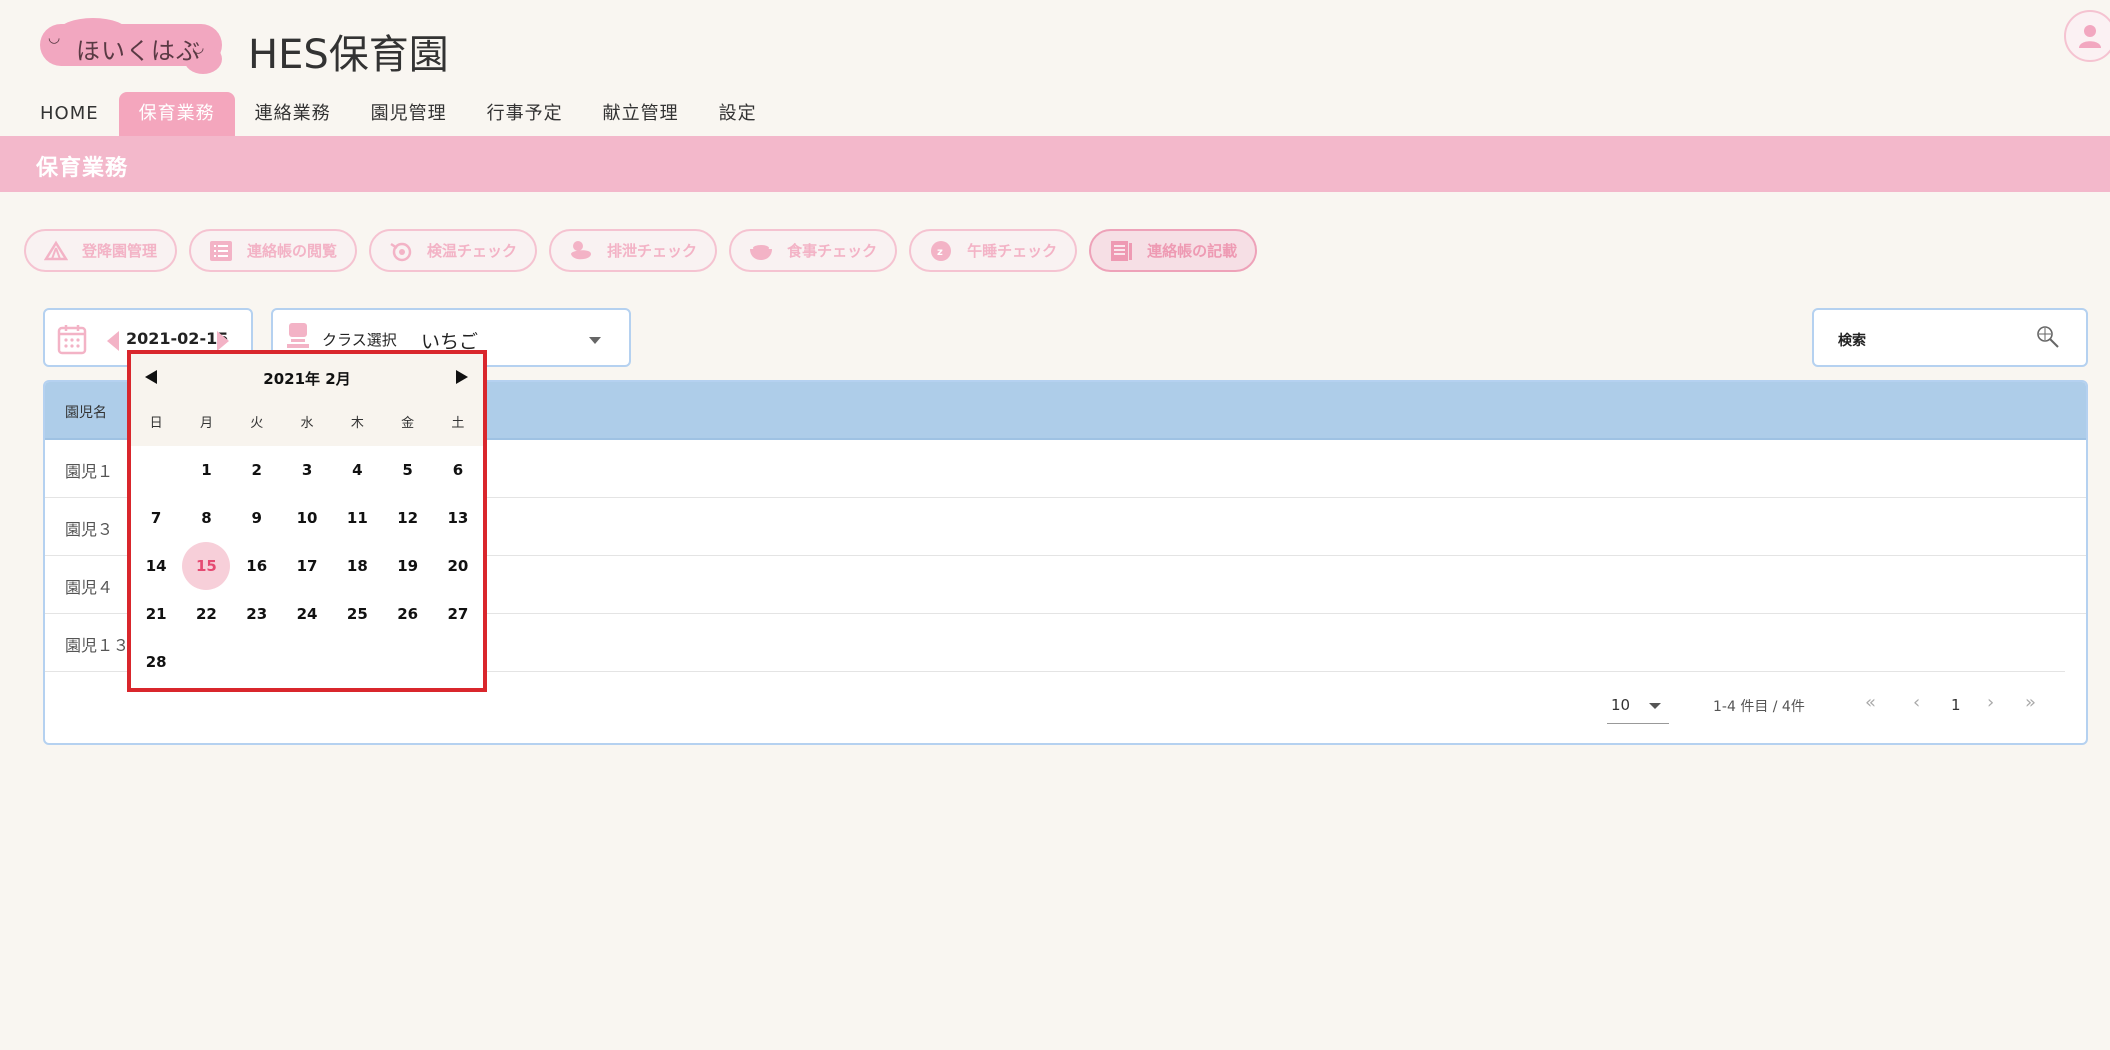 The image size is (2110, 1050). What do you see at coordinates (458, 470) in the screenshot?
I see `calendar-day: 6` at bounding box center [458, 470].